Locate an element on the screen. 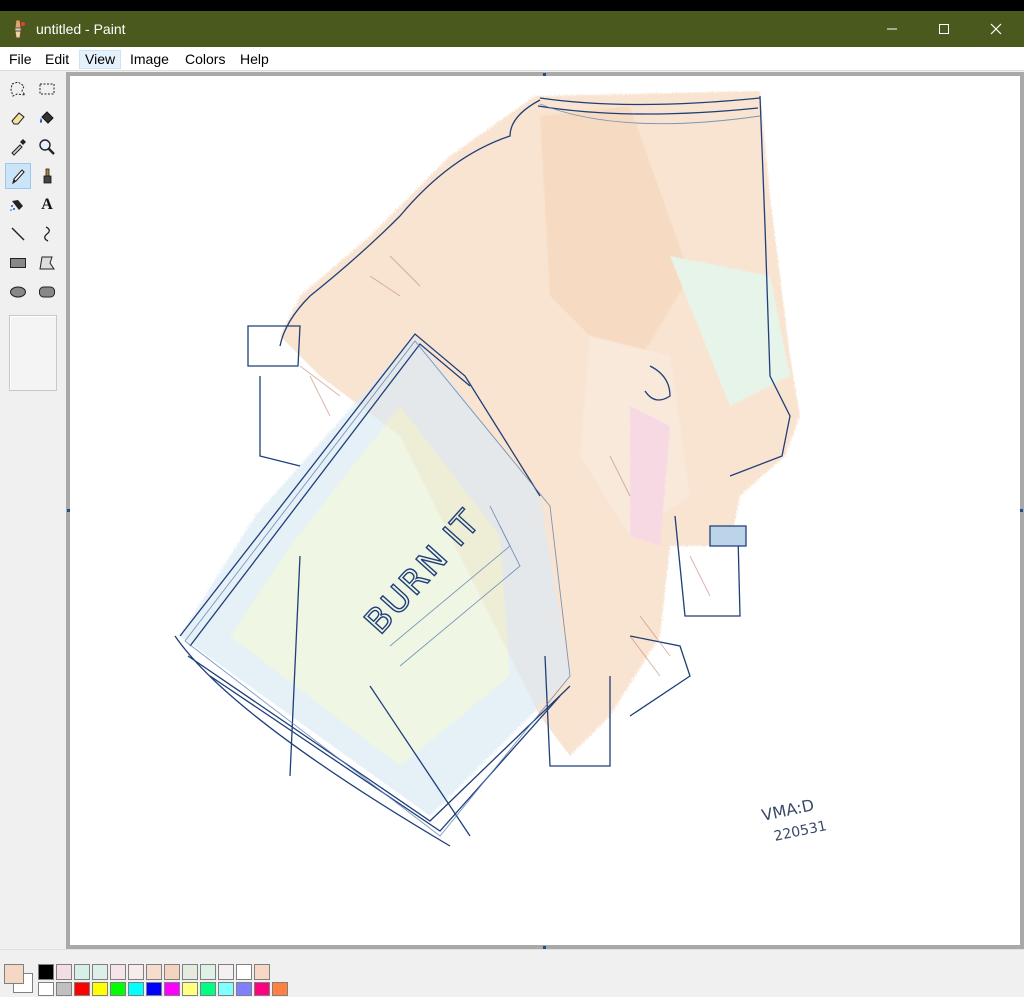  fill-bucket-icon is located at coordinates (47, 117).